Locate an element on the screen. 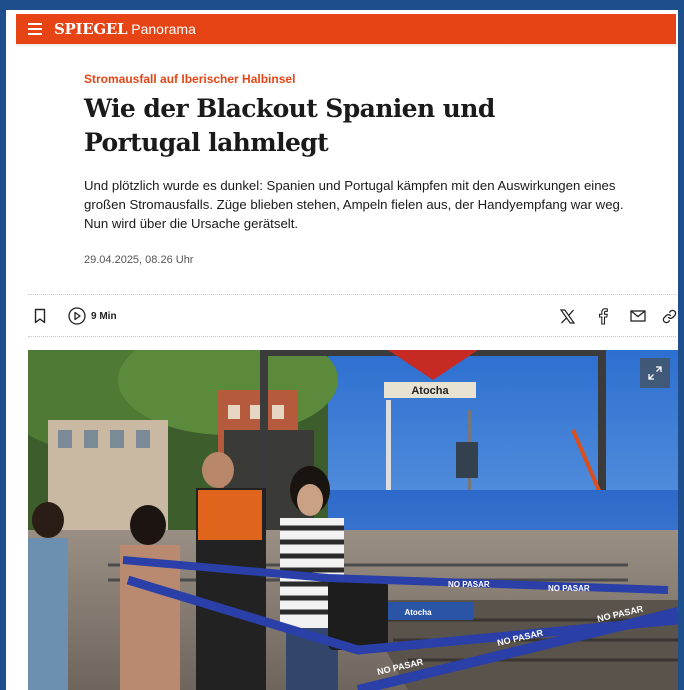 Image resolution: width=684 pixels, height=690 pixels. article-toolbar: 9 Min is located at coordinates (352, 316).